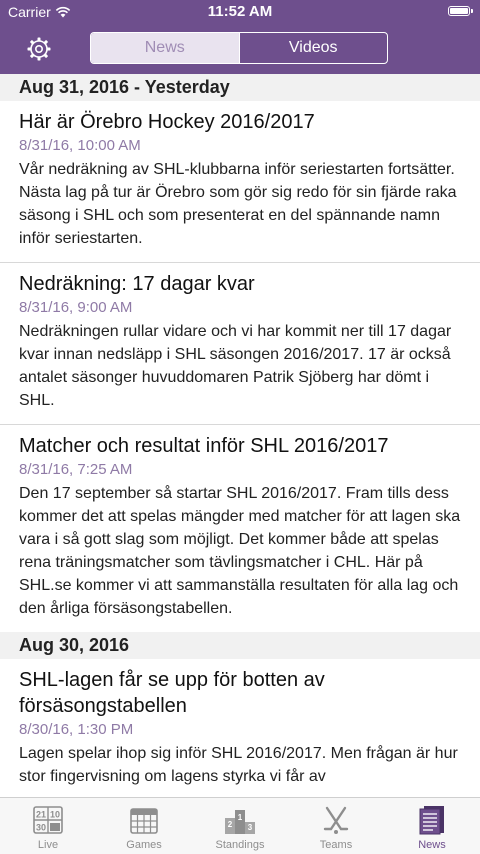 This screenshot has height=854, width=480. What do you see at coordinates (240, 645) in the screenshot?
I see `section-header-aug-30: Aug 30, 2016` at bounding box center [240, 645].